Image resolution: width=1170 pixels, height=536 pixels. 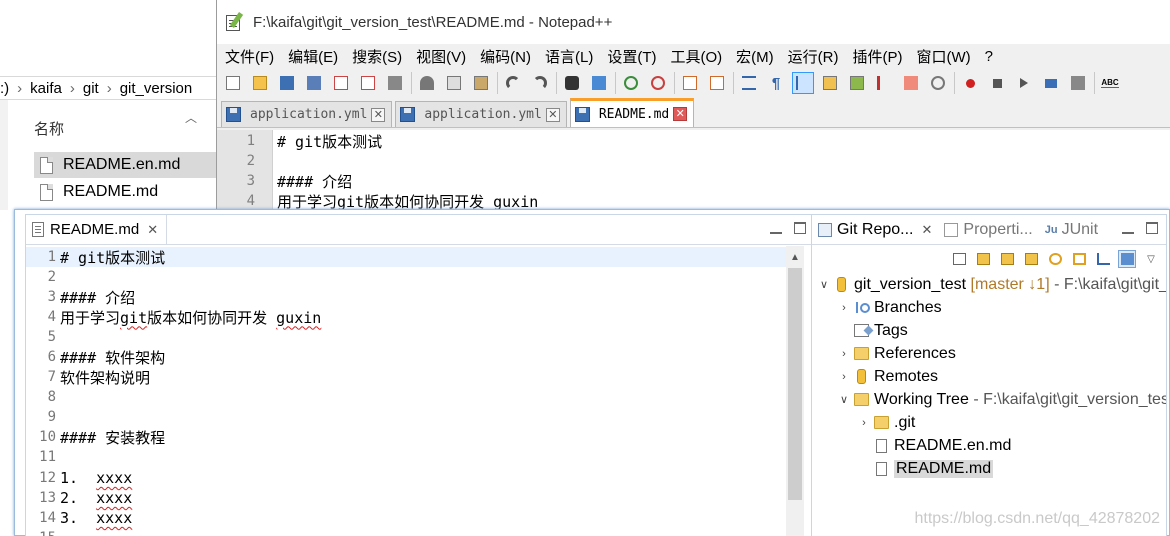 I want to click on tab-application-yml-2: application.yml ✕, so click(x=481, y=114).